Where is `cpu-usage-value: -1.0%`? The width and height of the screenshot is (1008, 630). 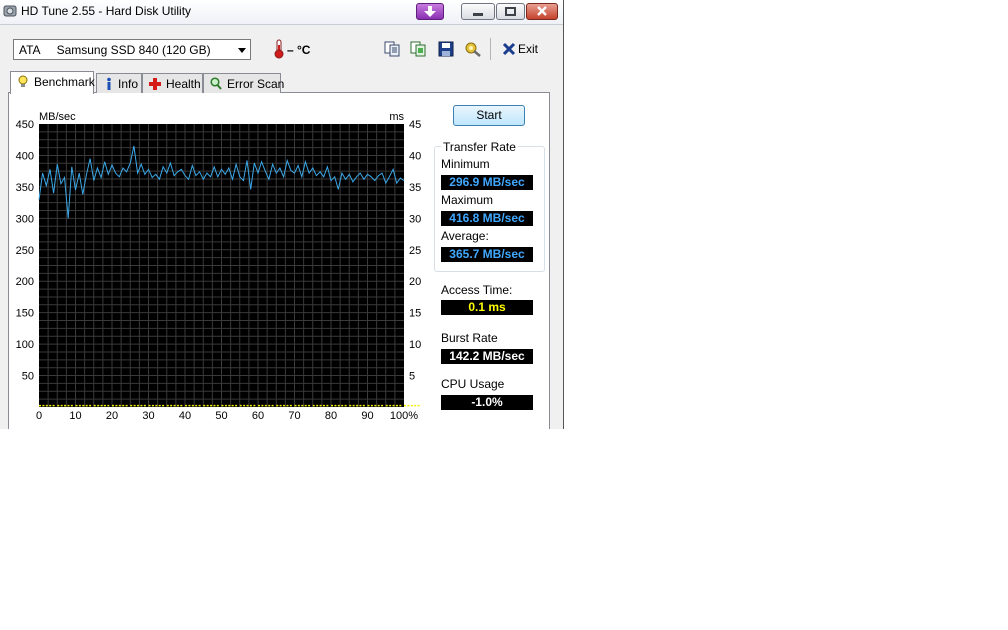 cpu-usage-value: -1.0% is located at coordinates (487, 402).